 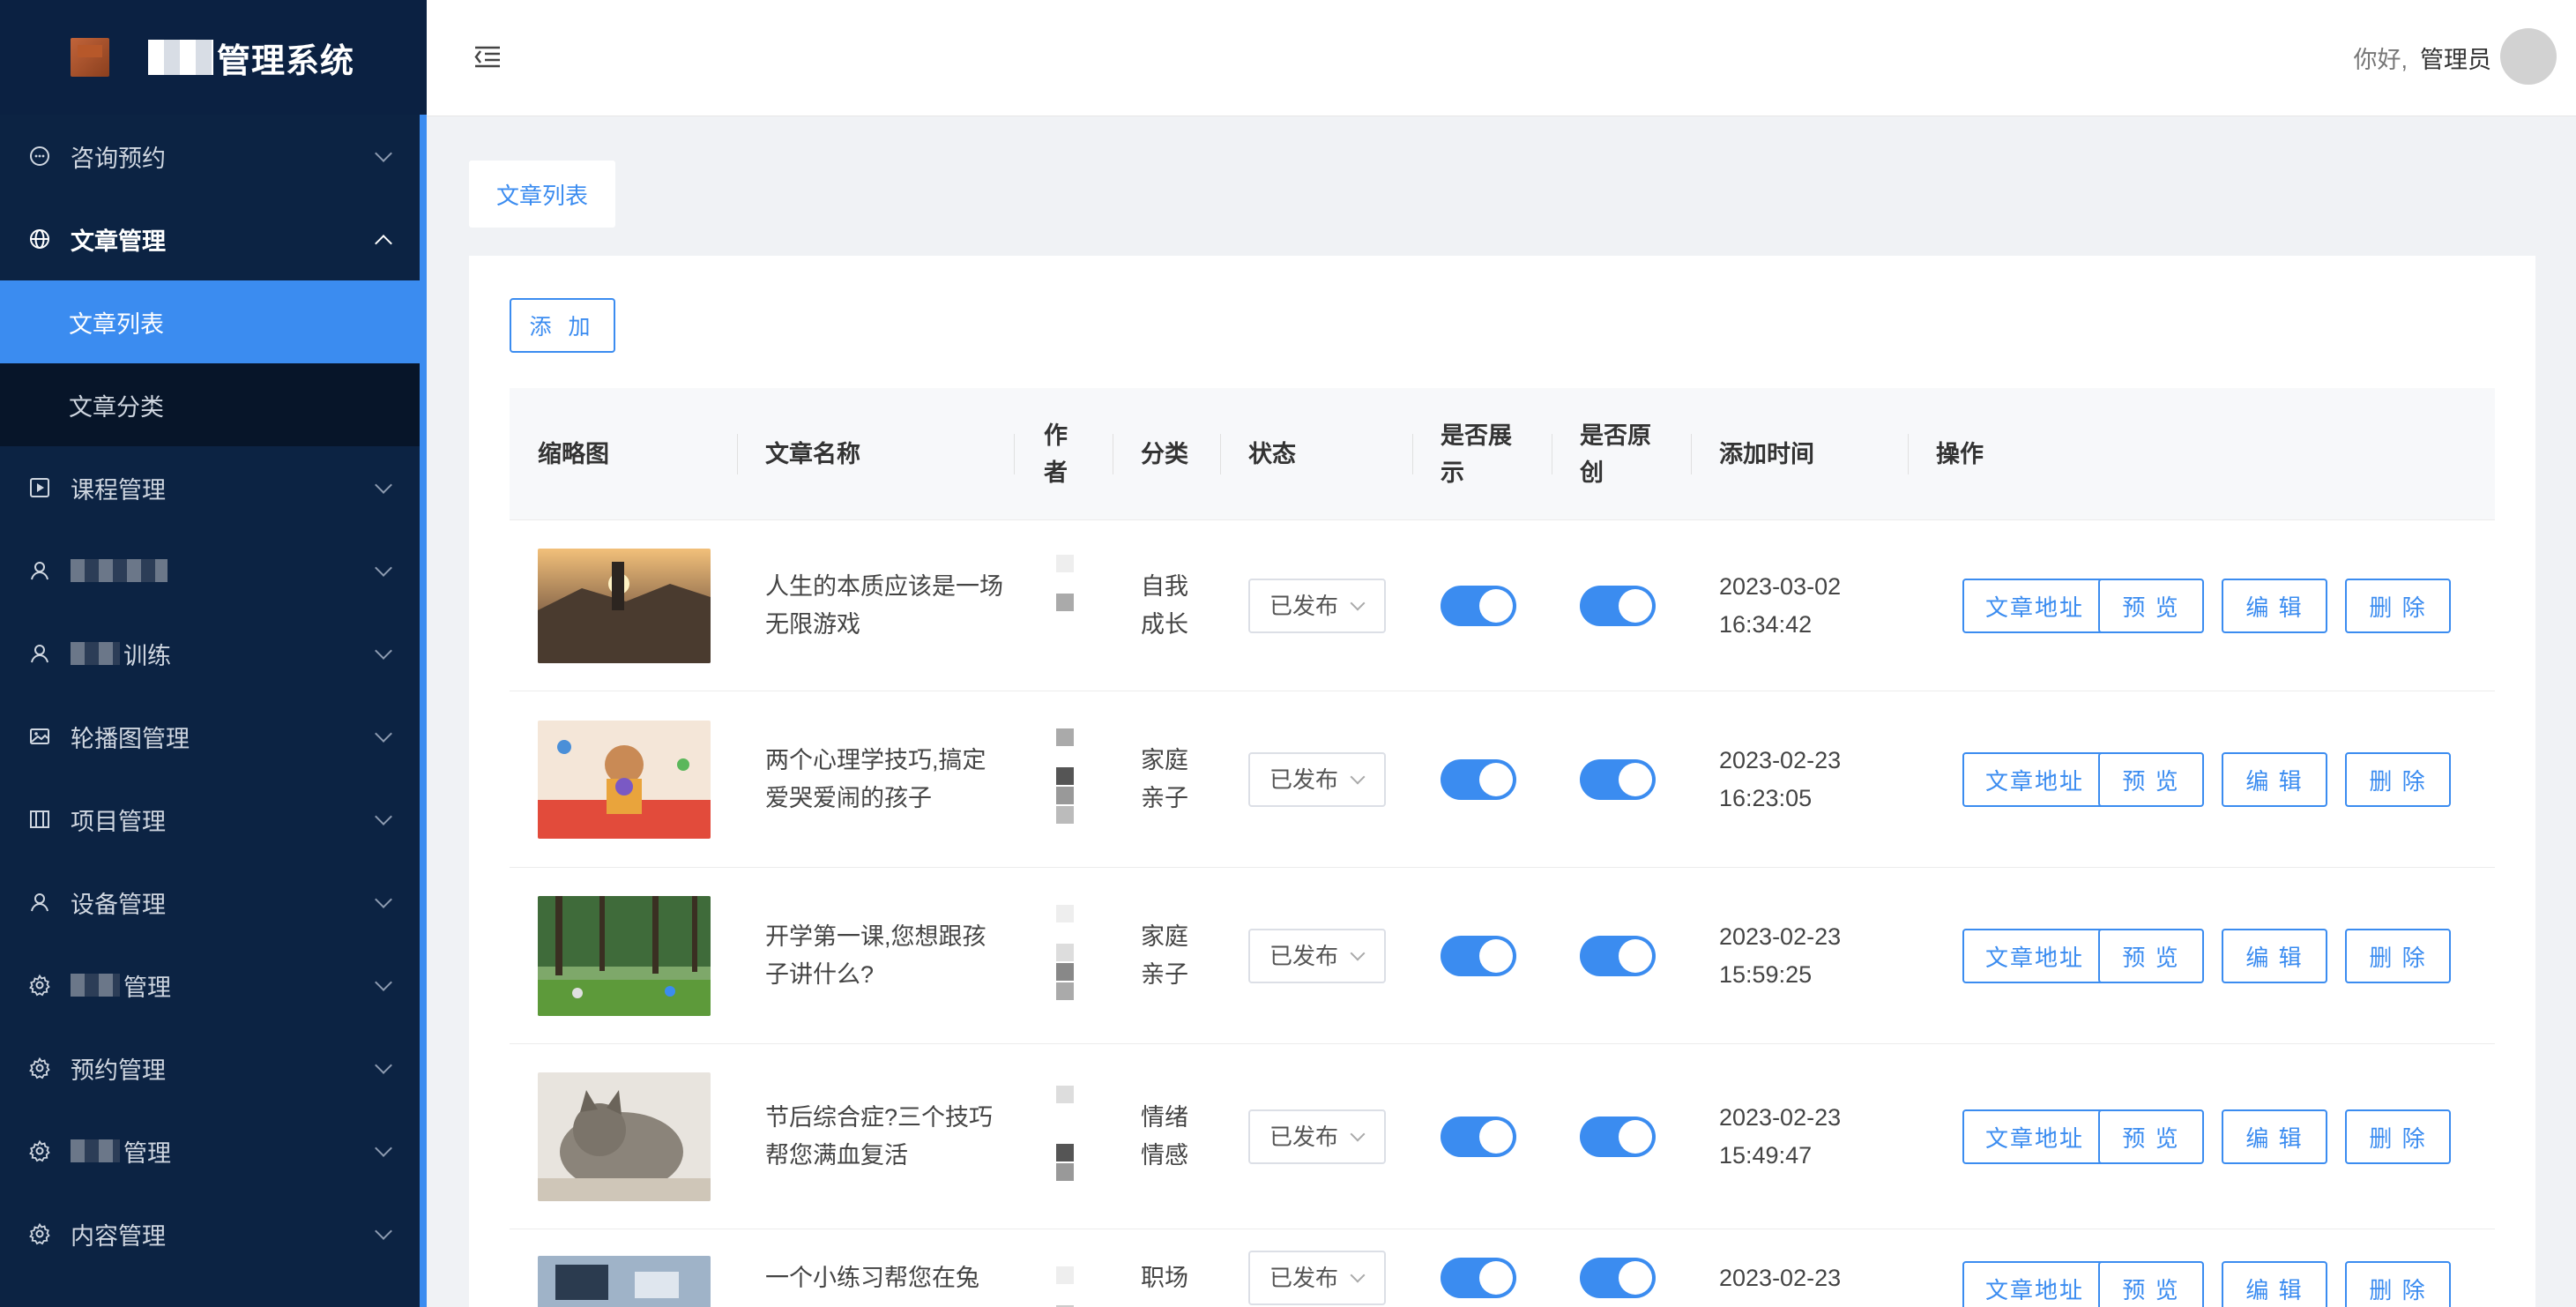 What do you see at coordinates (213, 239) in the screenshot?
I see `sidebar-item-1: 文章管理` at bounding box center [213, 239].